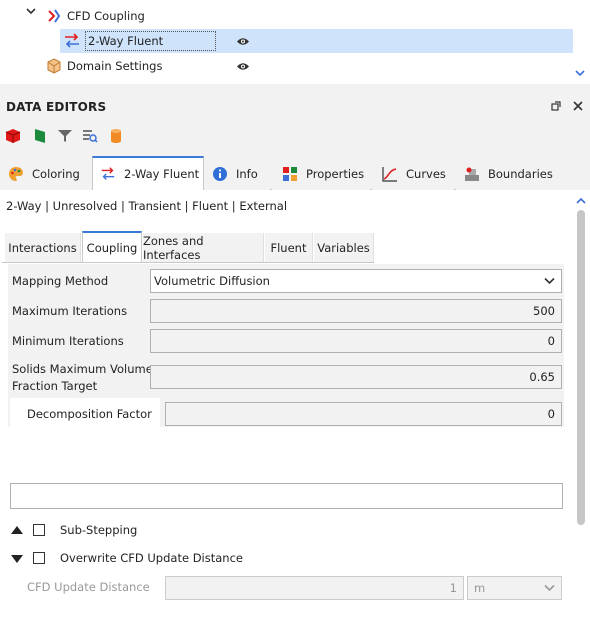  I want to click on subtab-label: Variables, so click(343, 247).